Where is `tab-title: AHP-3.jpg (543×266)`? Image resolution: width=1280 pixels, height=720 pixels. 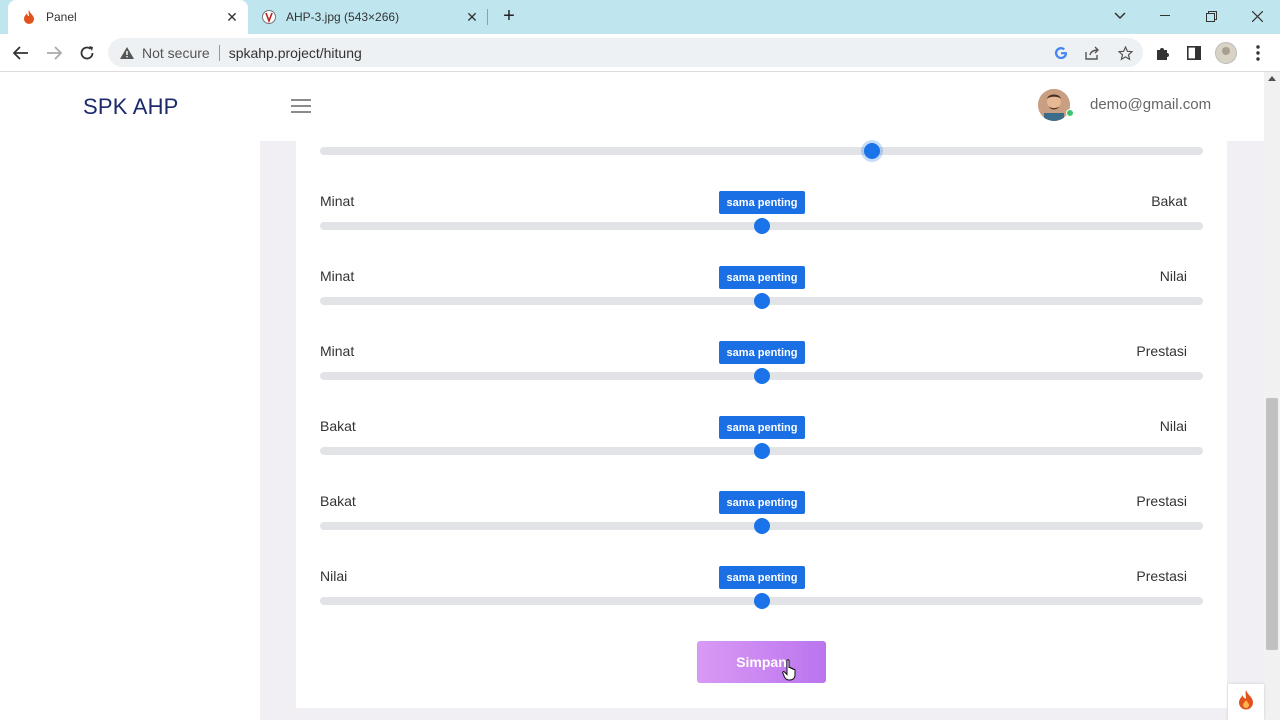 tab-title: AHP-3.jpg (543×266) is located at coordinates (343, 17).